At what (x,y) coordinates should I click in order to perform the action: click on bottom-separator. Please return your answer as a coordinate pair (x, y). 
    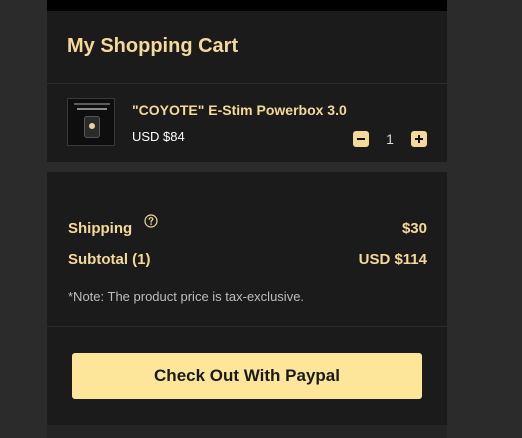
    Looking at the image, I should click on (247, 431).